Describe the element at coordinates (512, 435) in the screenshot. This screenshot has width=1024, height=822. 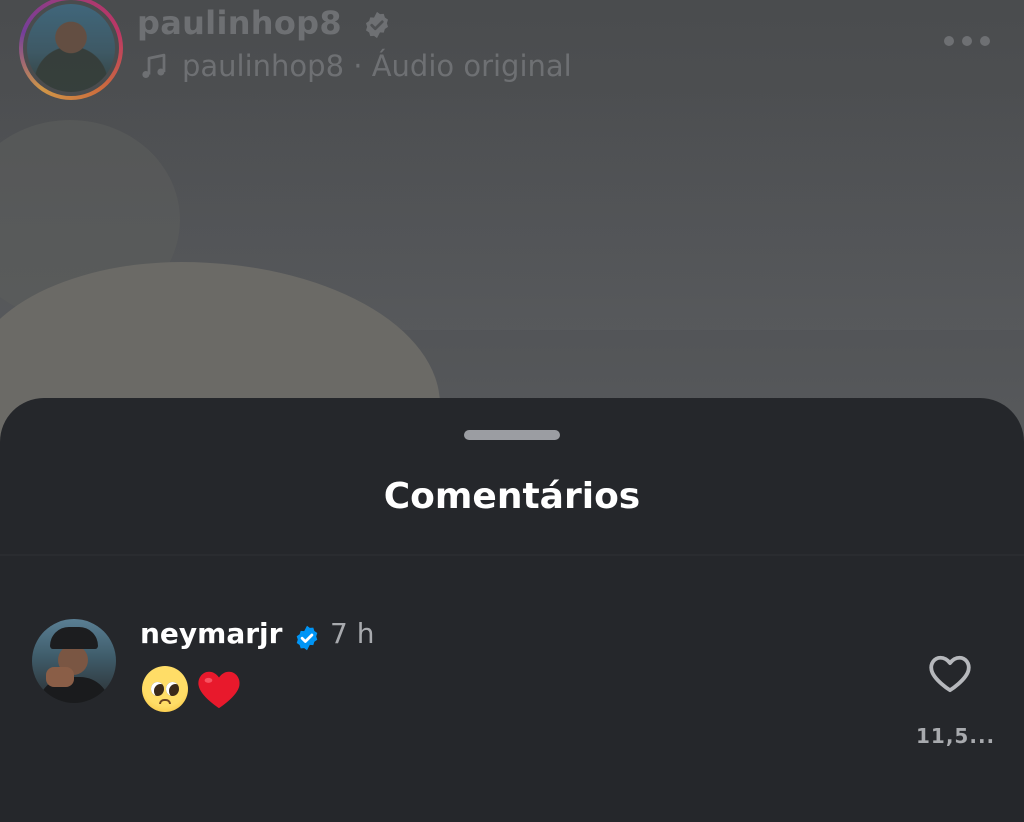
I see `sheet-drag-handle` at that location.